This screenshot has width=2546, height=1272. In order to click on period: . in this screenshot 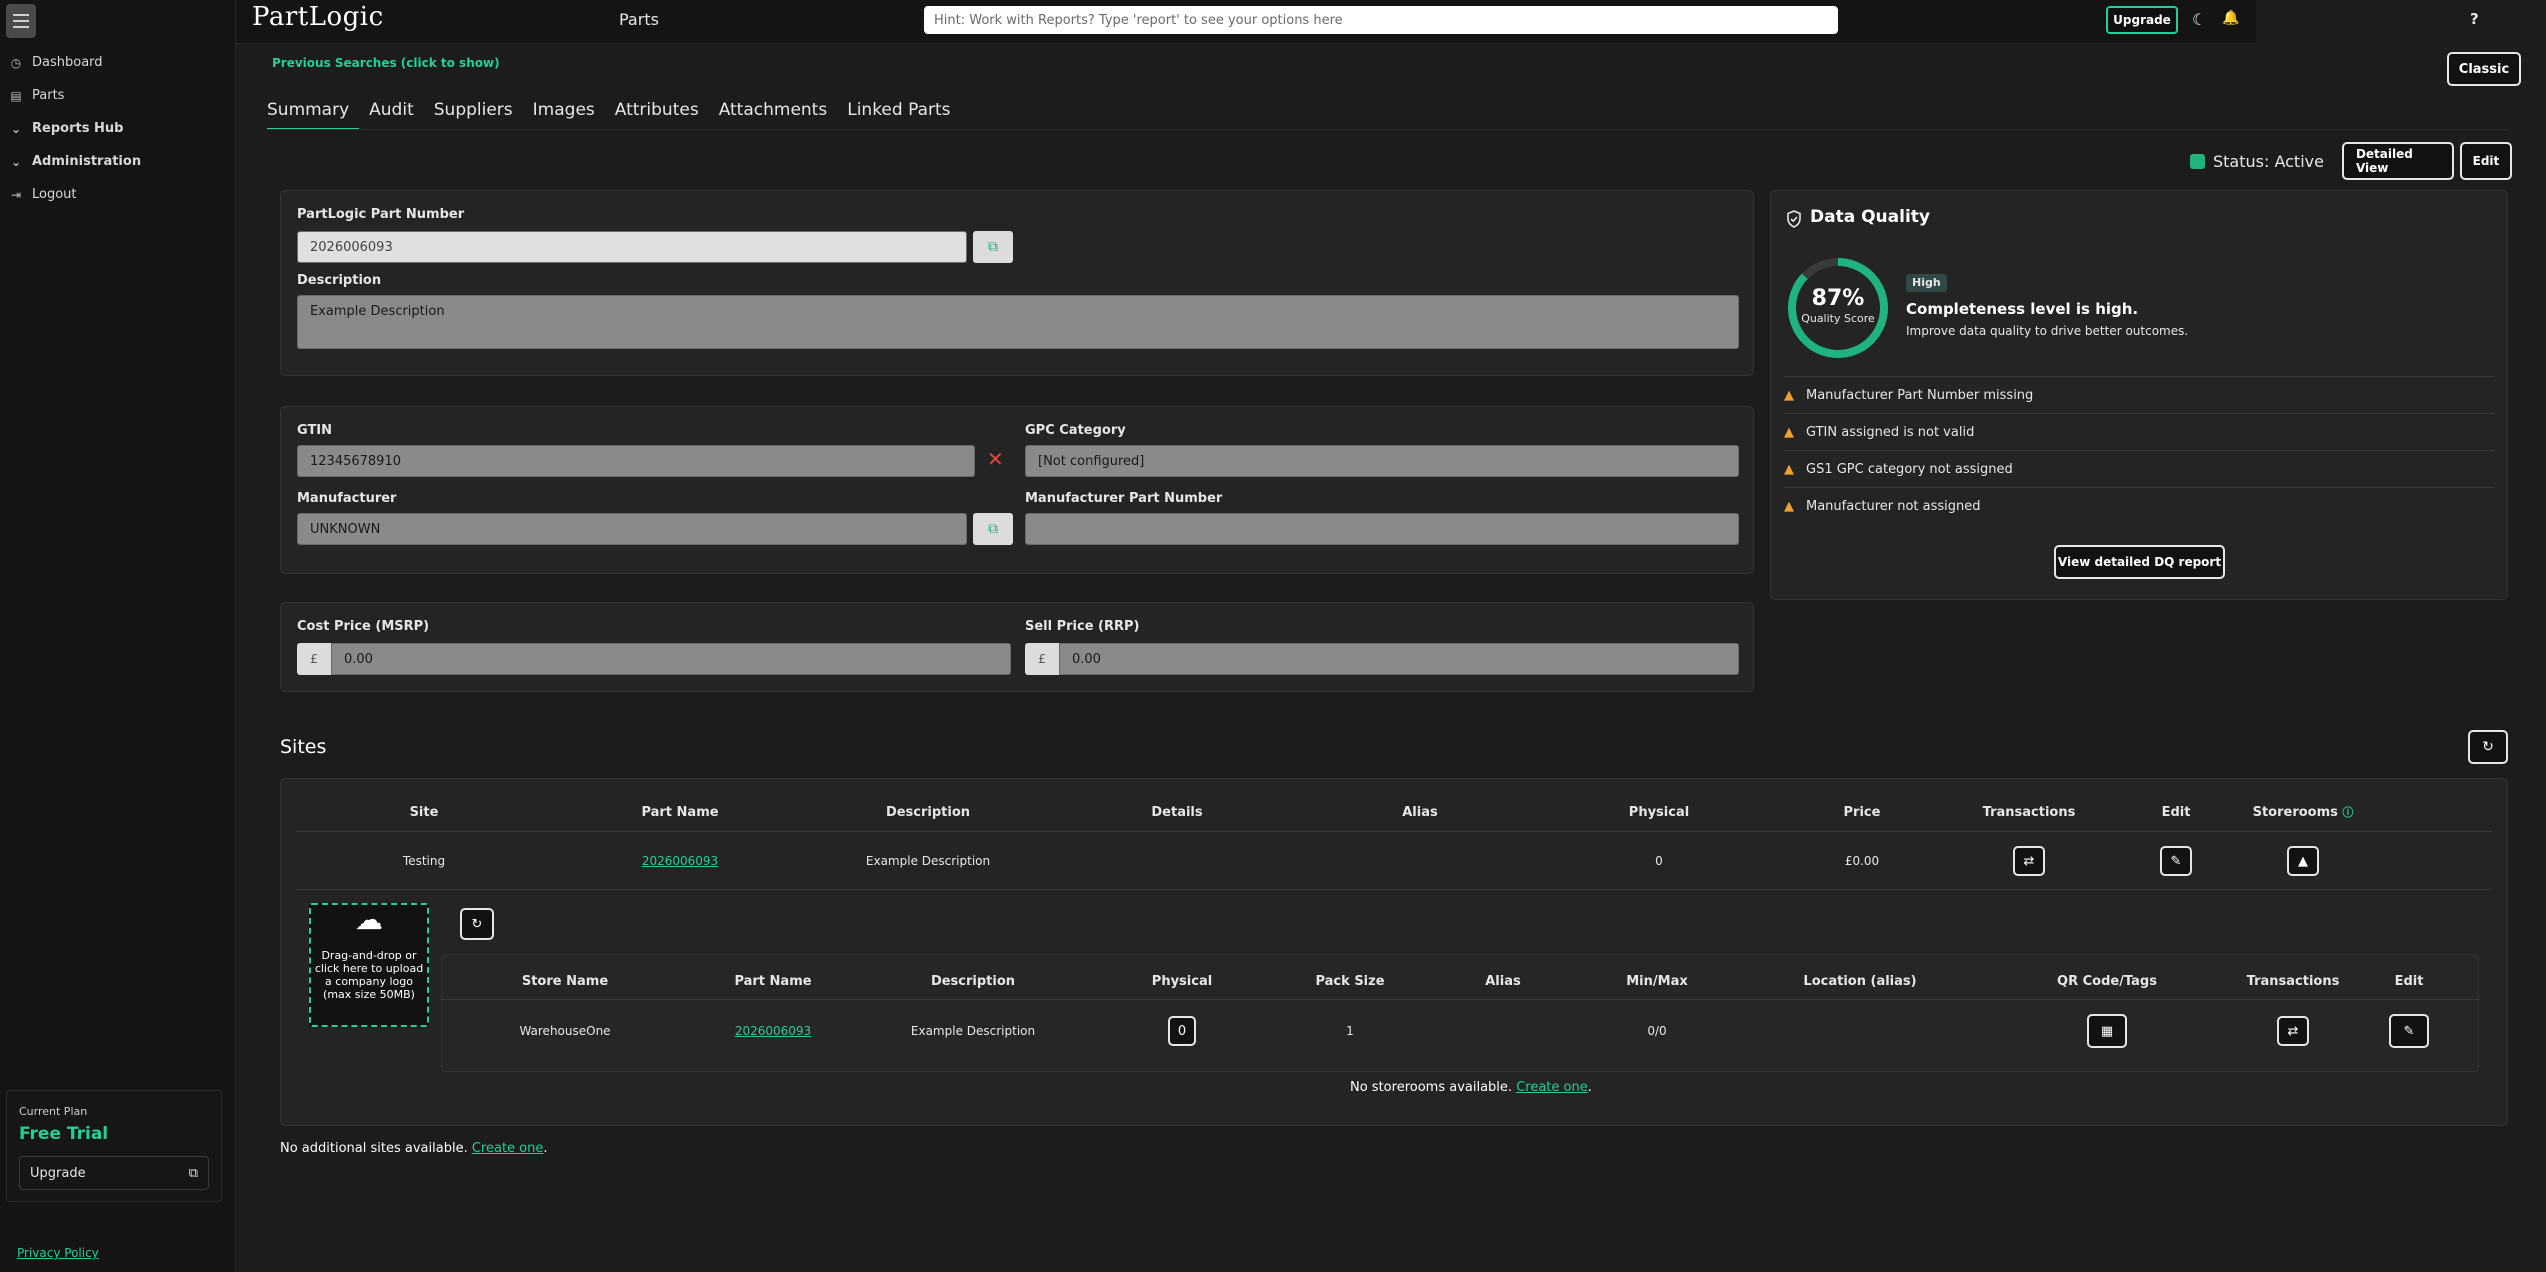, I will do `click(1589, 1087)`.